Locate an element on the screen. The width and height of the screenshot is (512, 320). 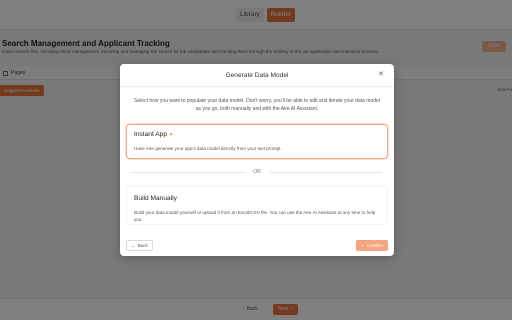
dialog-header: Generate Data Model ✕ is located at coordinates (257, 75).